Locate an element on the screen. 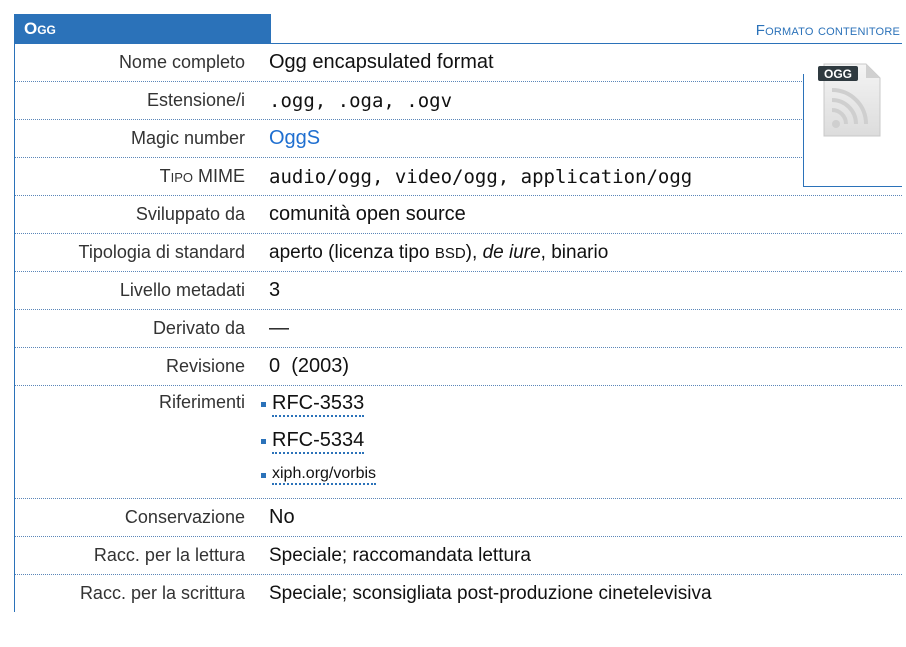  value-reading-recommendation: Speciale; raccomandata lettura is located at coordinates (400, 555).